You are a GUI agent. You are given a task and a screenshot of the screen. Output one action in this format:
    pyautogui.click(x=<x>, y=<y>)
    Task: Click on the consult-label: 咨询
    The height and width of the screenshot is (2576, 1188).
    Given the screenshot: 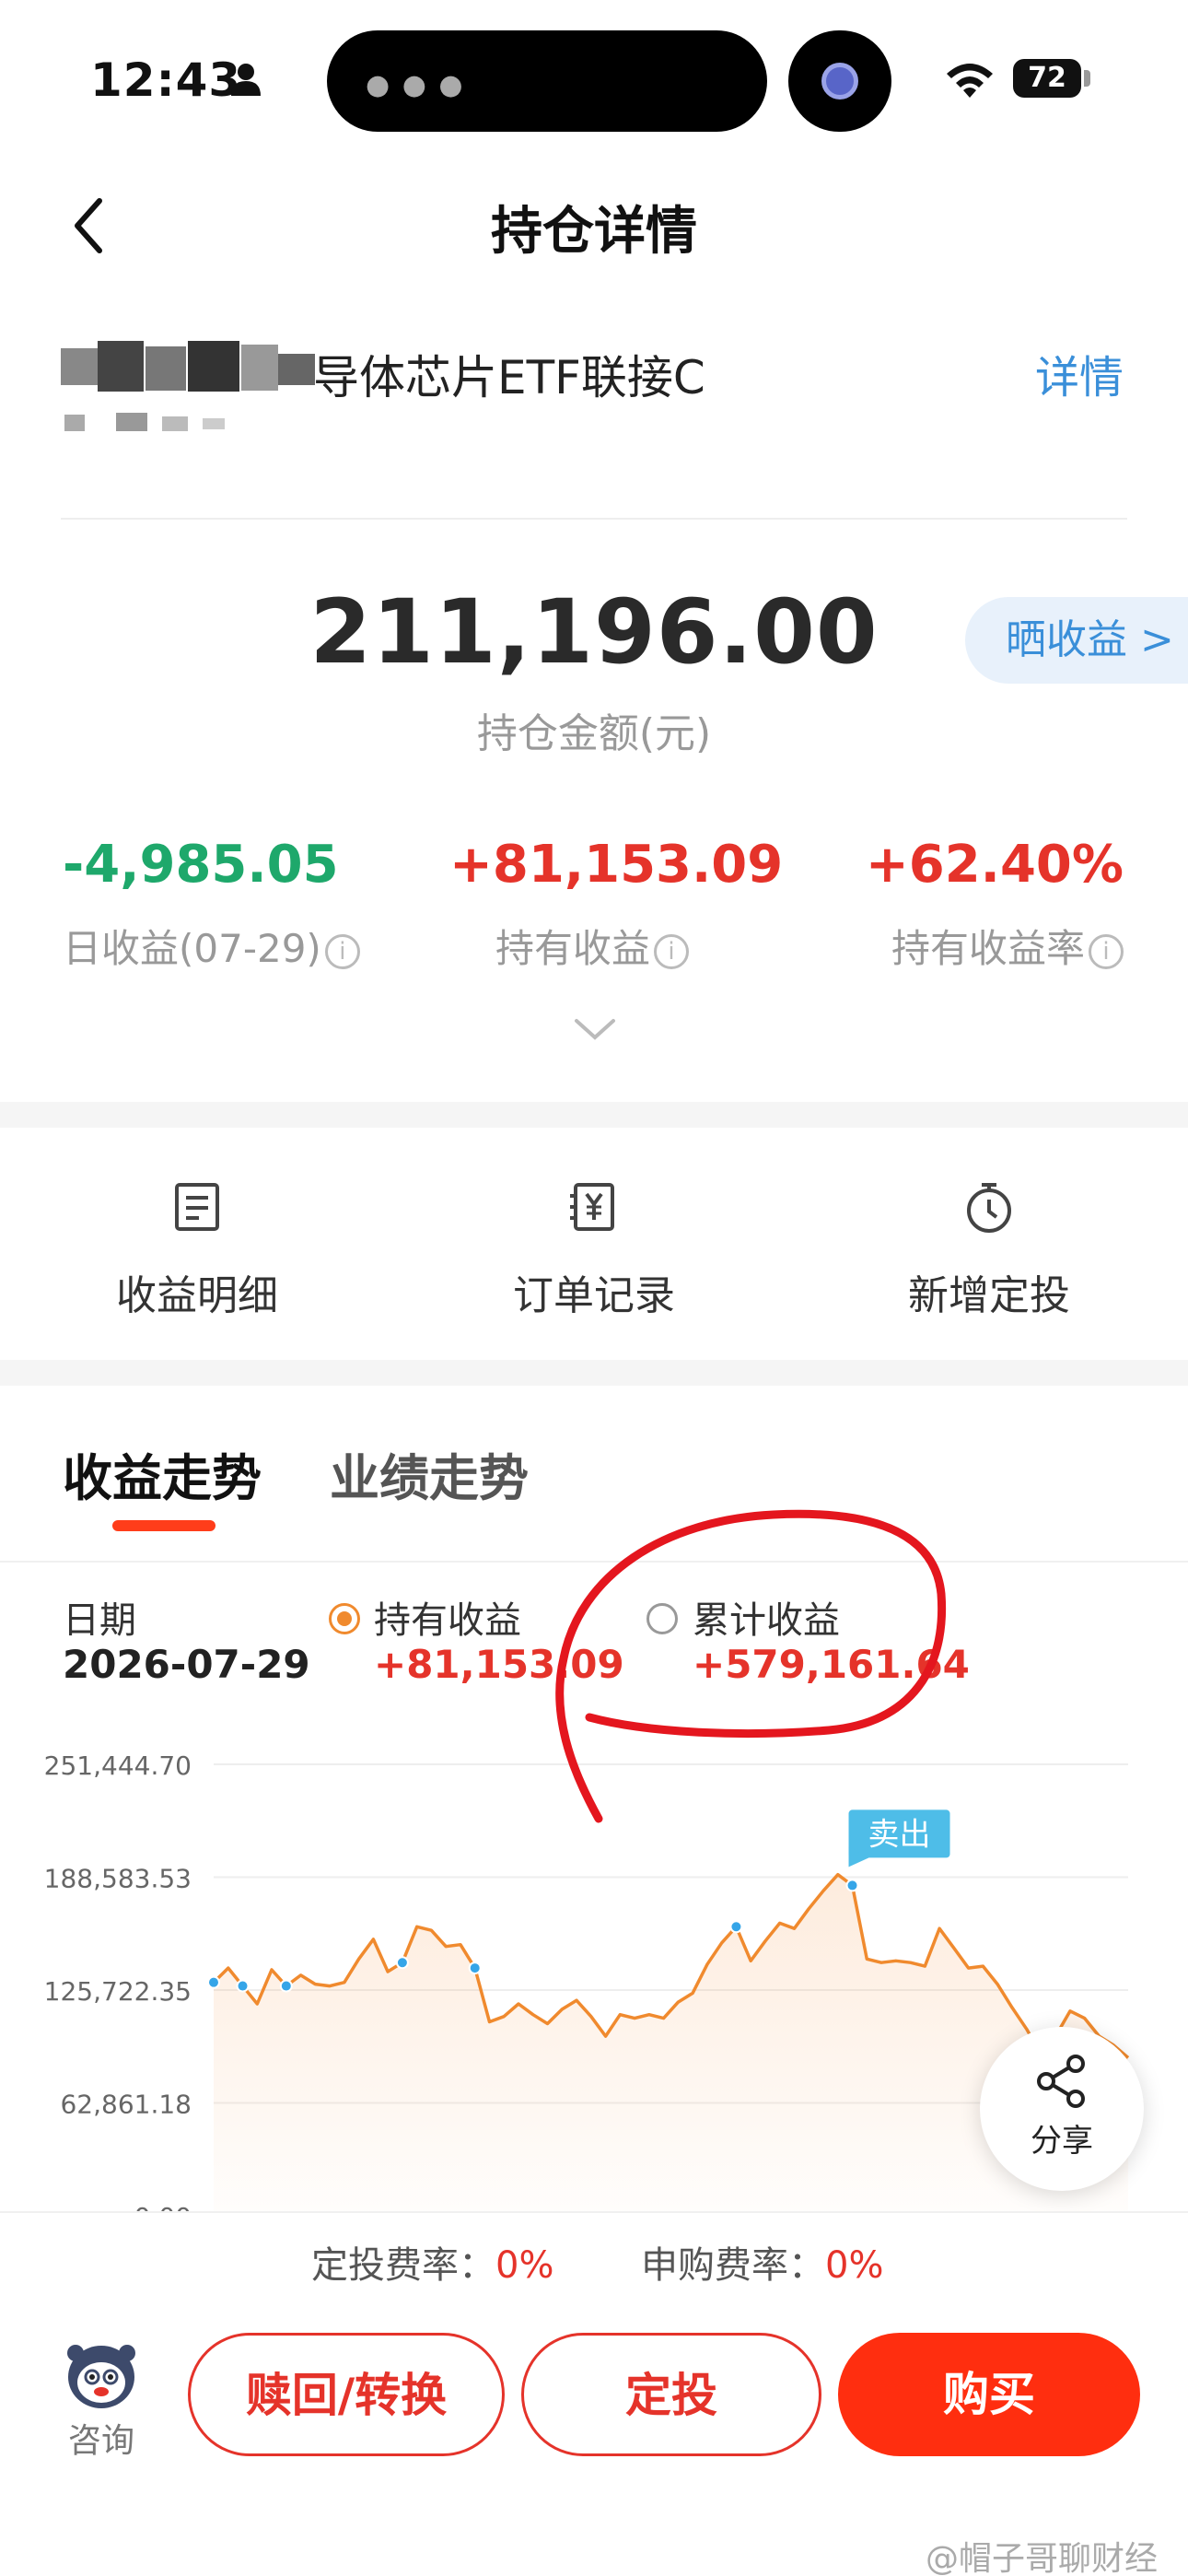 What is the action you would take?
    pyautogui.click(x=101, y=2438)
    